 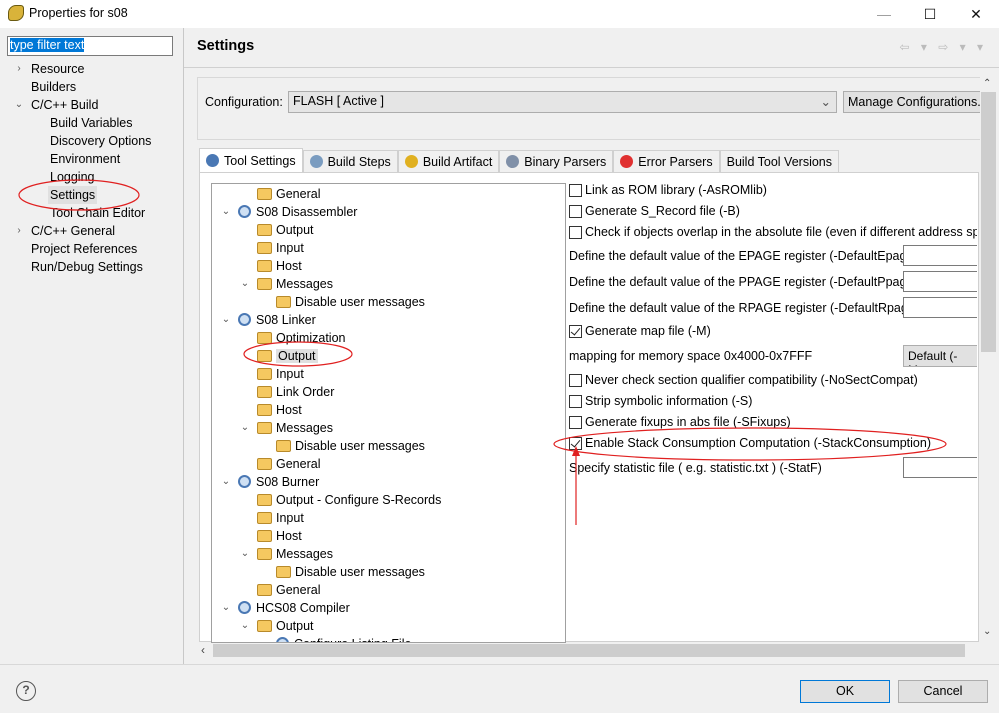 I want to click on nav-tree-item: Run/Debug Settings, so click(x=87, y=267).